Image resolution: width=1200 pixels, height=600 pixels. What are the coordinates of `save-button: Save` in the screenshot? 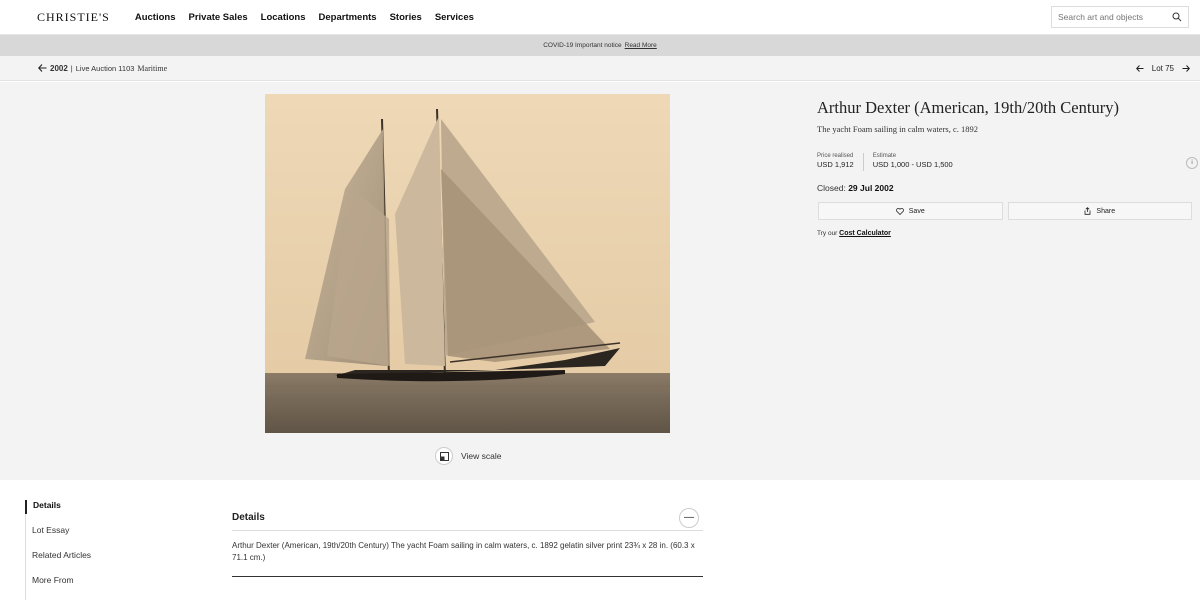 It's located at (910, 211).